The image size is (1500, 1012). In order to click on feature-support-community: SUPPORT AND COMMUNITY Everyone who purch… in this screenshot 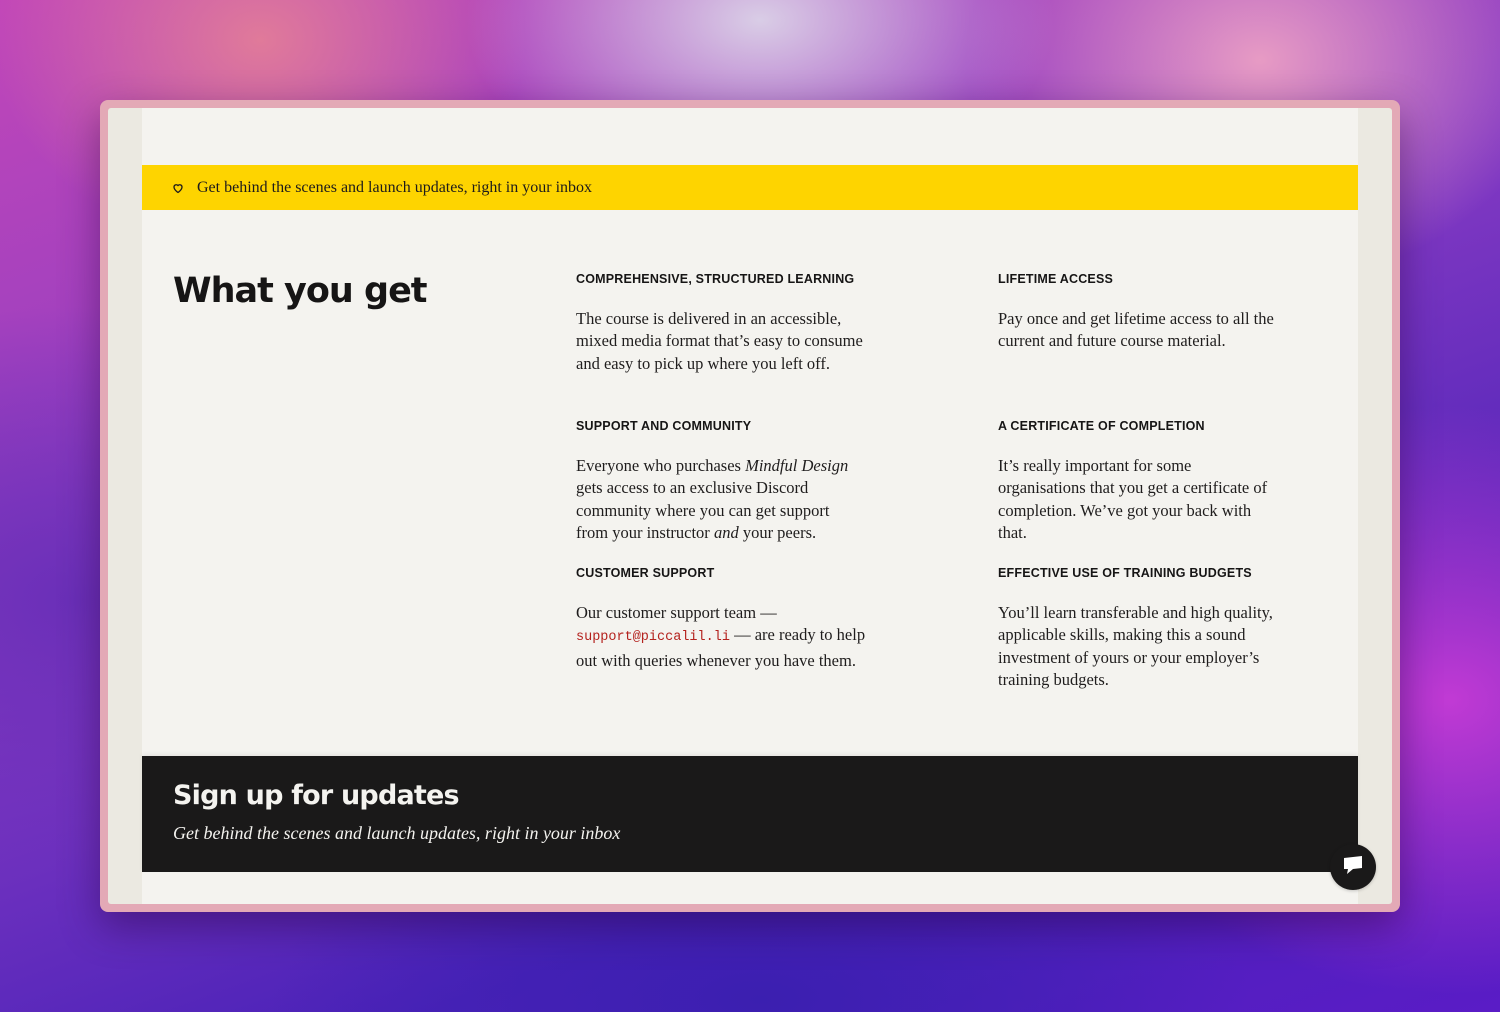, I will do `click(716, 482)`.